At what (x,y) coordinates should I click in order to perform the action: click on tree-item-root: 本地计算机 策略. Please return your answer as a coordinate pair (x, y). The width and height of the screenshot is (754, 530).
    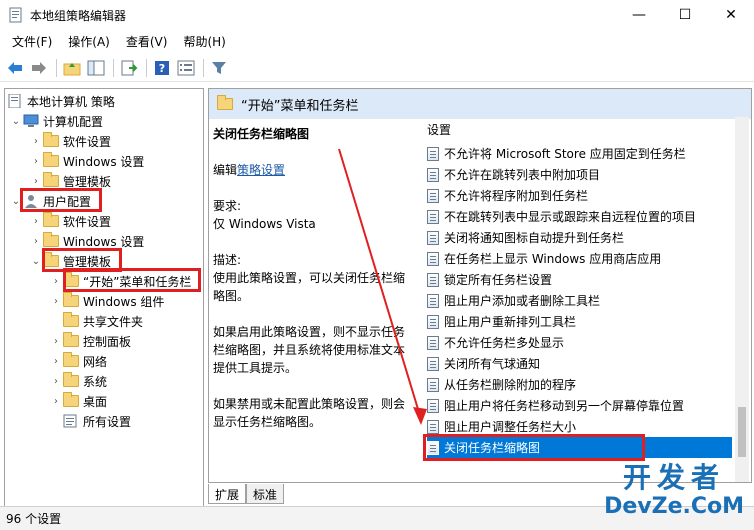
    Looking at the image, I should click on (61, 101).